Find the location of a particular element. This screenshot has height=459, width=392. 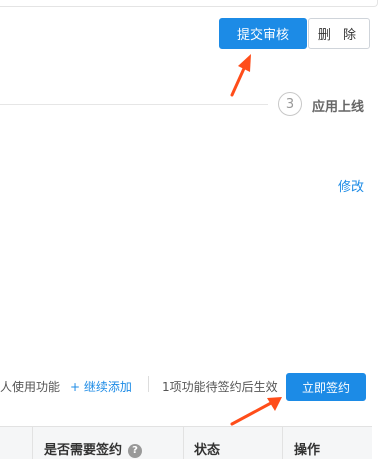

annotation-arrow-submit is located at coordinates (240, 75).